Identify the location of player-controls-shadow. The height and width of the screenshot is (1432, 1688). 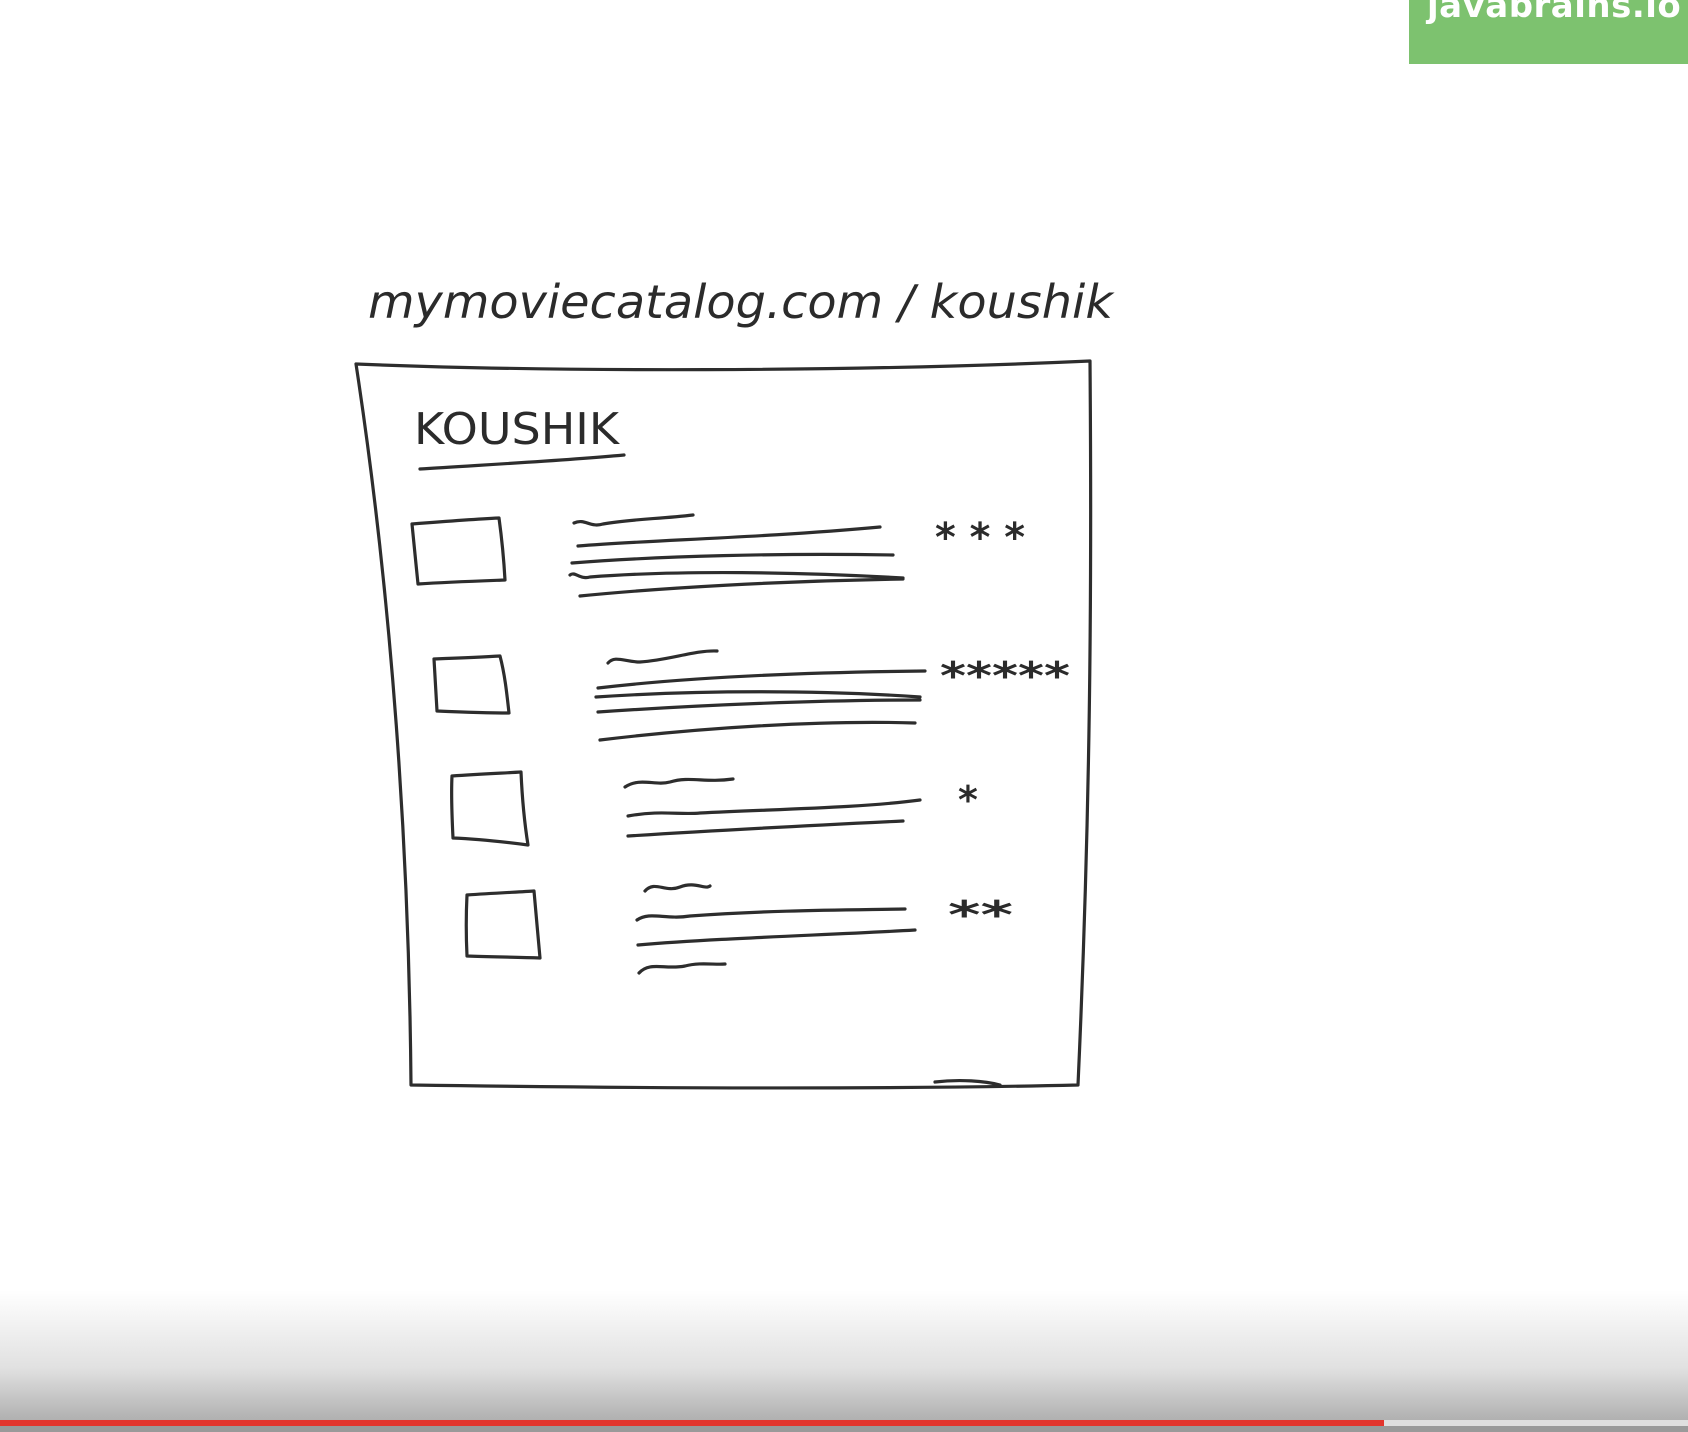
(844, 1355).